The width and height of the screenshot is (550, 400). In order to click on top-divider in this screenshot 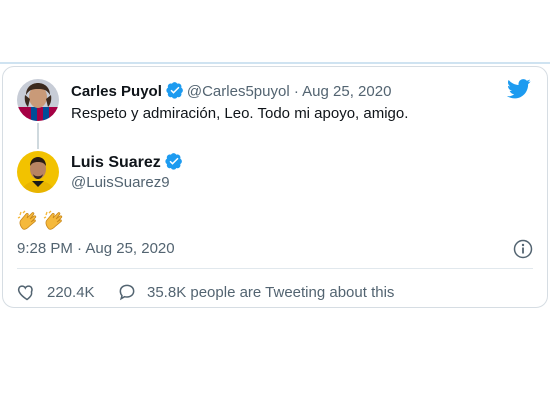, I will do `click(275, 63)`.